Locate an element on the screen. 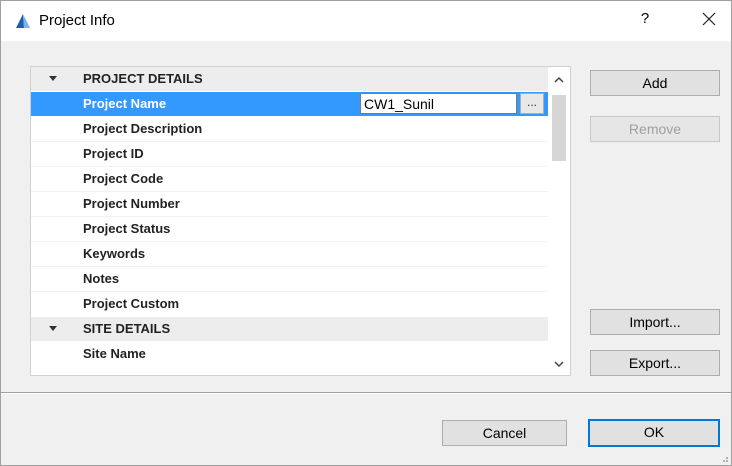 The image size is (732, 466). add-button: Add is located at coordinates (655, 83).